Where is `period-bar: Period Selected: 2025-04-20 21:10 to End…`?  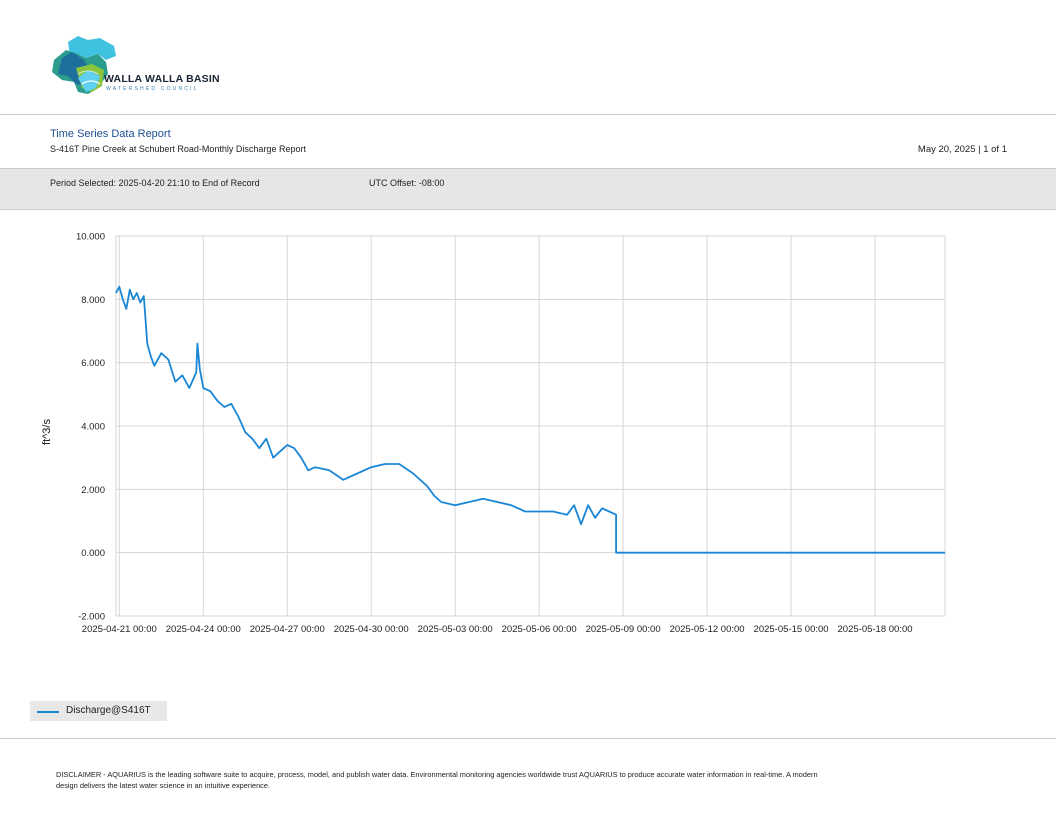 period-bar: Period Selected: 2025-04-20 21:10 to End… is located at coordinates (528, 189).